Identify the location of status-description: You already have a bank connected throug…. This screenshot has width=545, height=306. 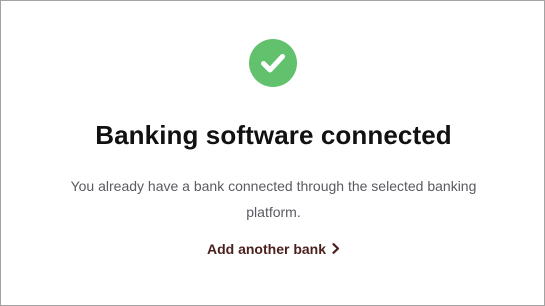
(273, 199).